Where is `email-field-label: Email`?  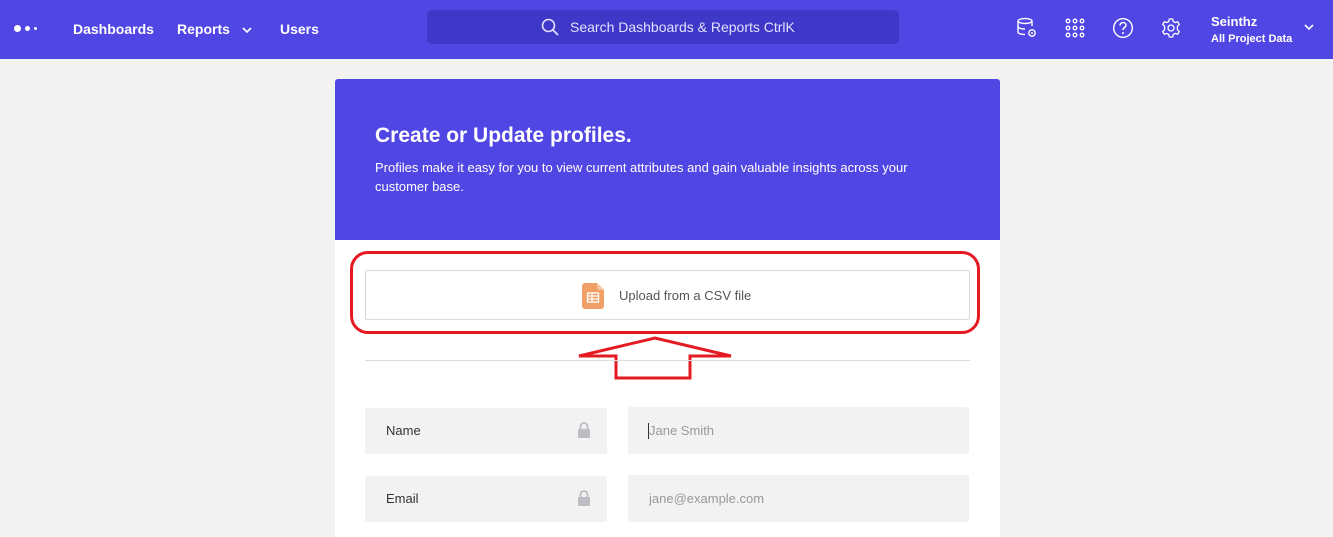
email-field-label: Email is located at coordinates (486, 499).